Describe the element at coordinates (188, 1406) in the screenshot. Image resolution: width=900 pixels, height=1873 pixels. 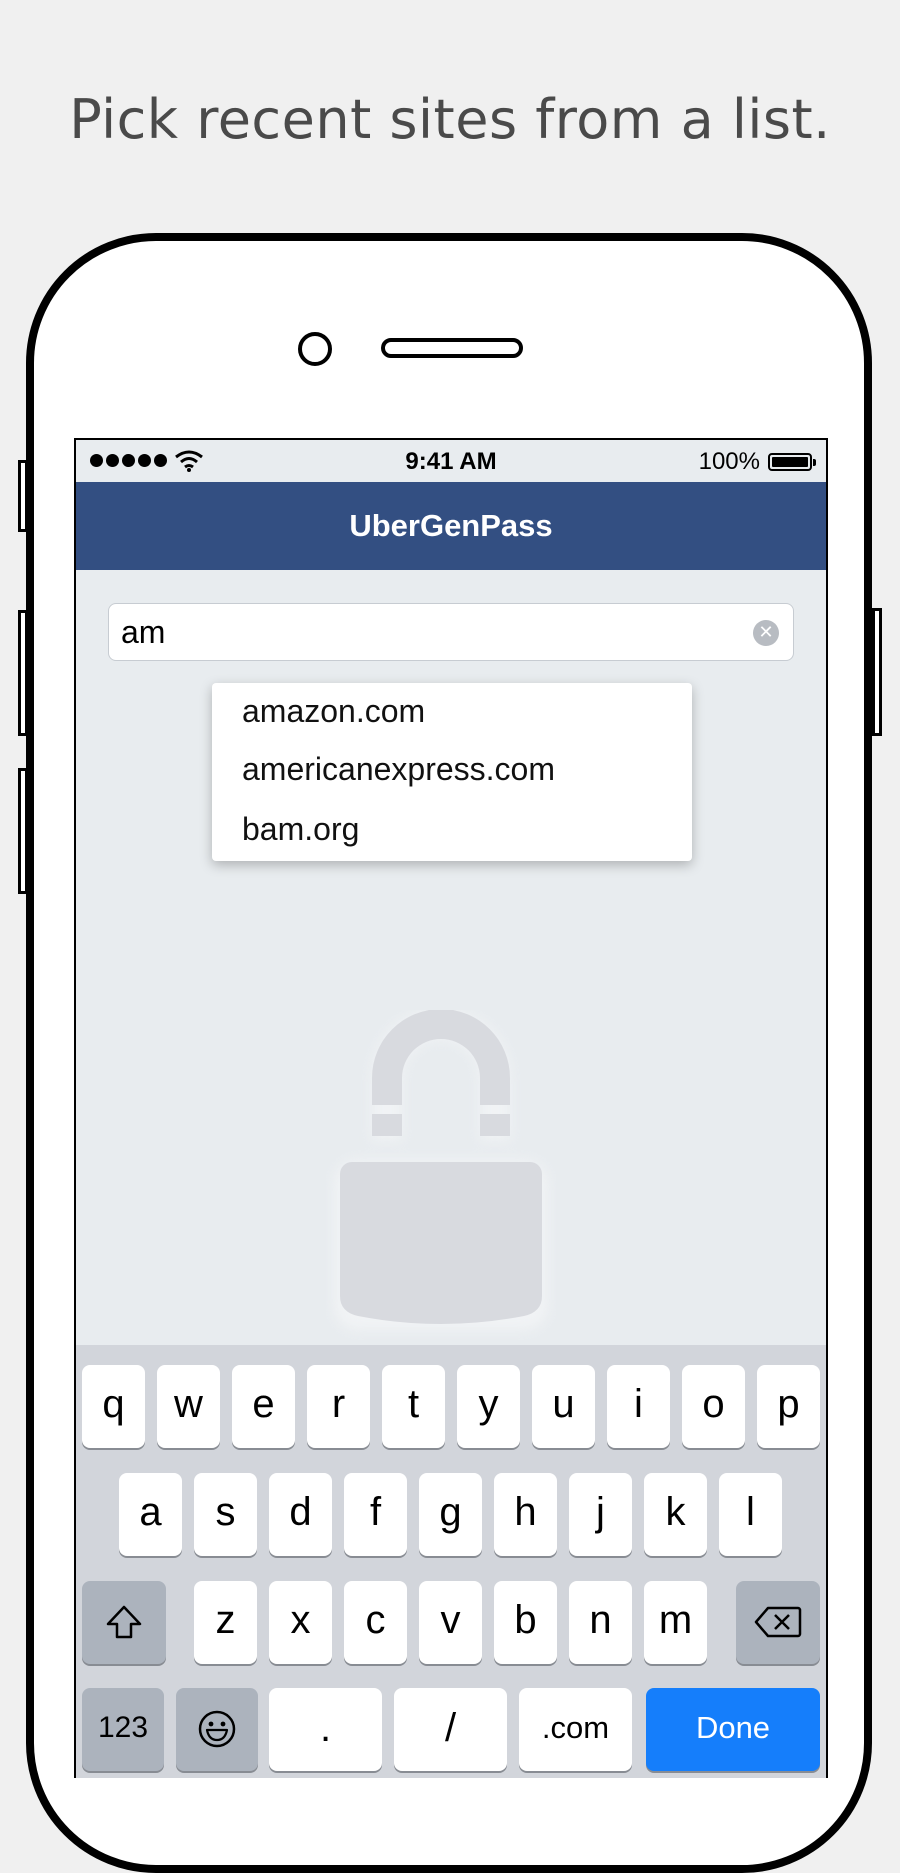
I see `key-w: w` at that location.